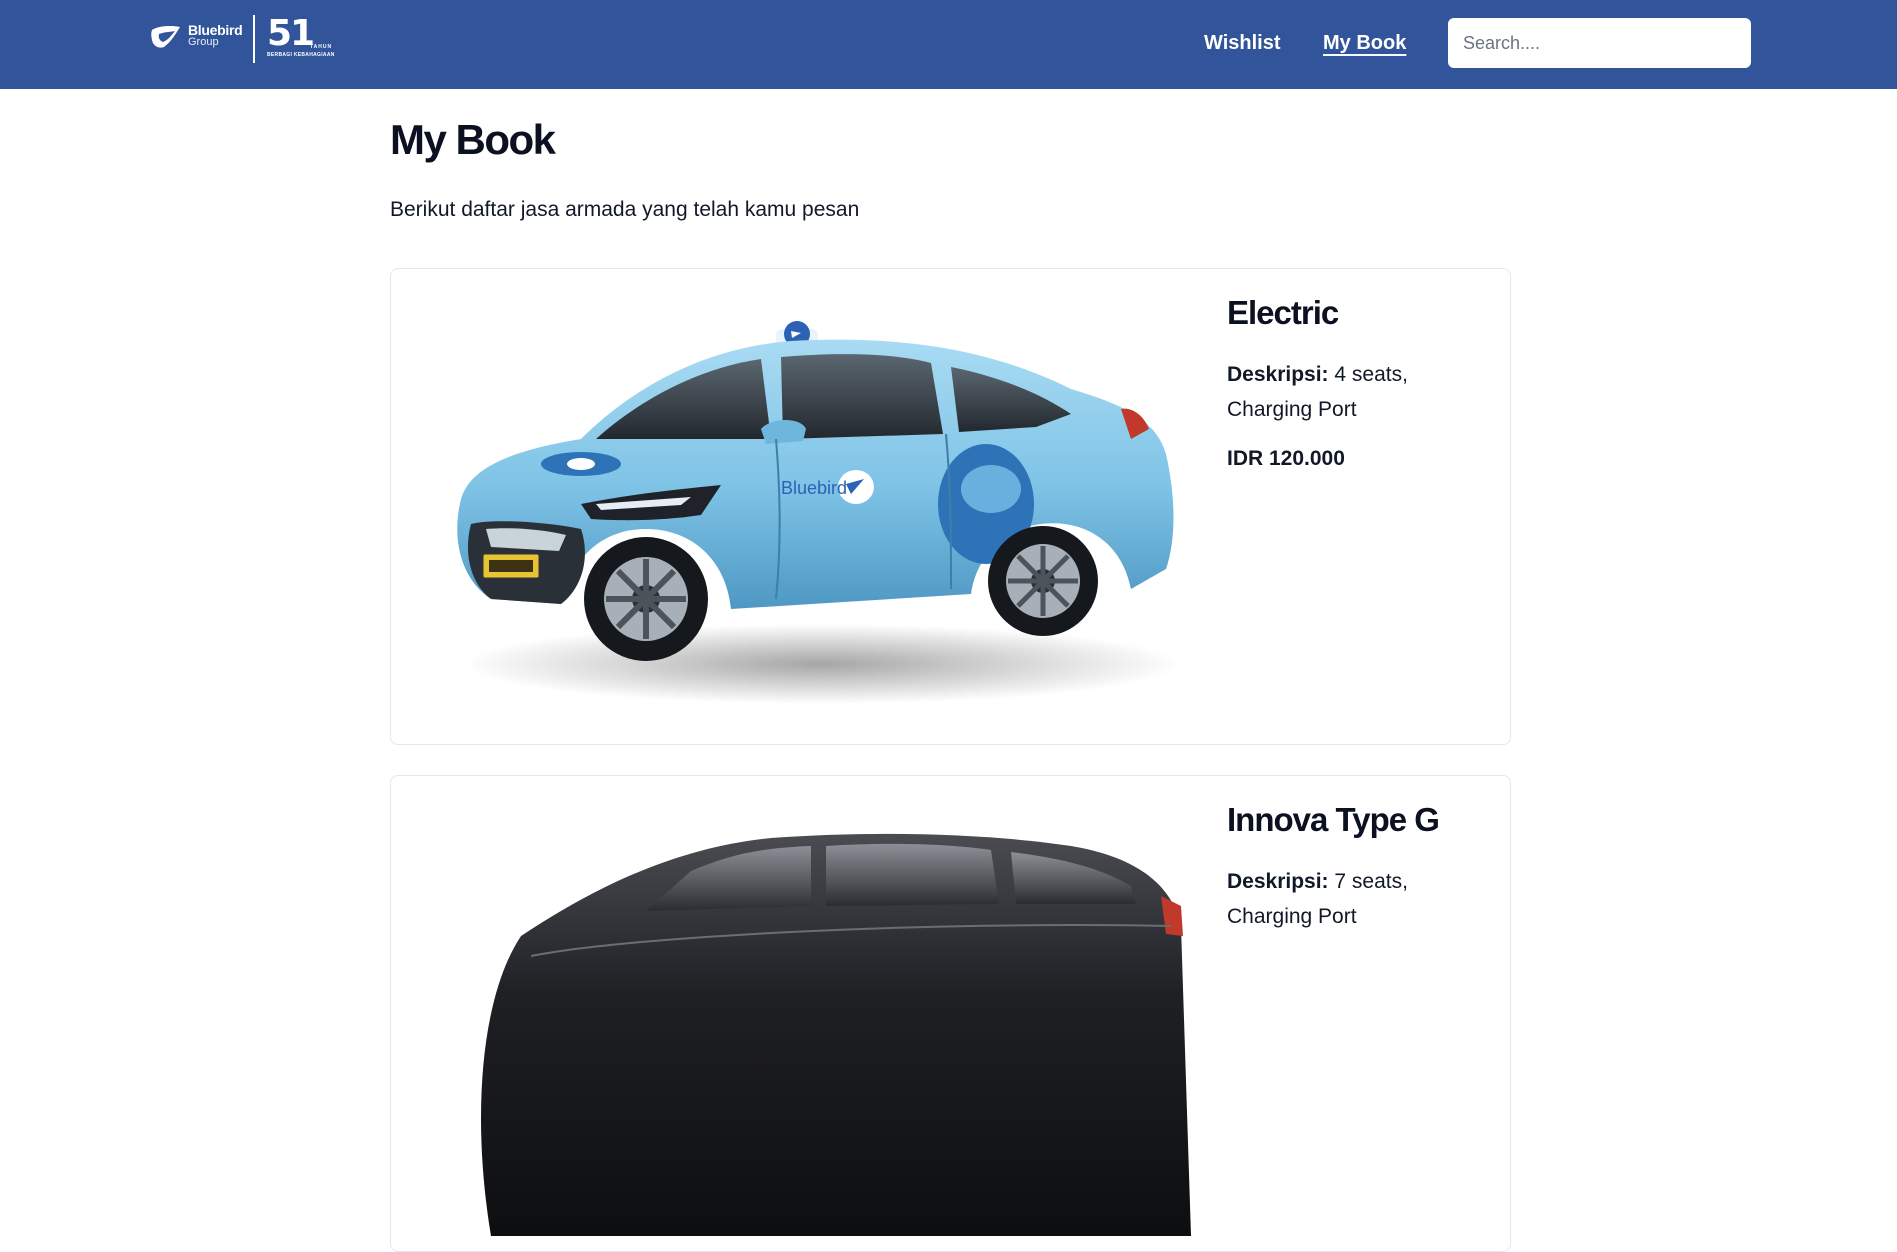 This screenshot has width=1897, height=1252. What do you see at coordinates (1347, 899) in the screenshot?
I see `booking-description: Deskripsi: 7 seats, Charging Port` at bounding box center [1347, 899].